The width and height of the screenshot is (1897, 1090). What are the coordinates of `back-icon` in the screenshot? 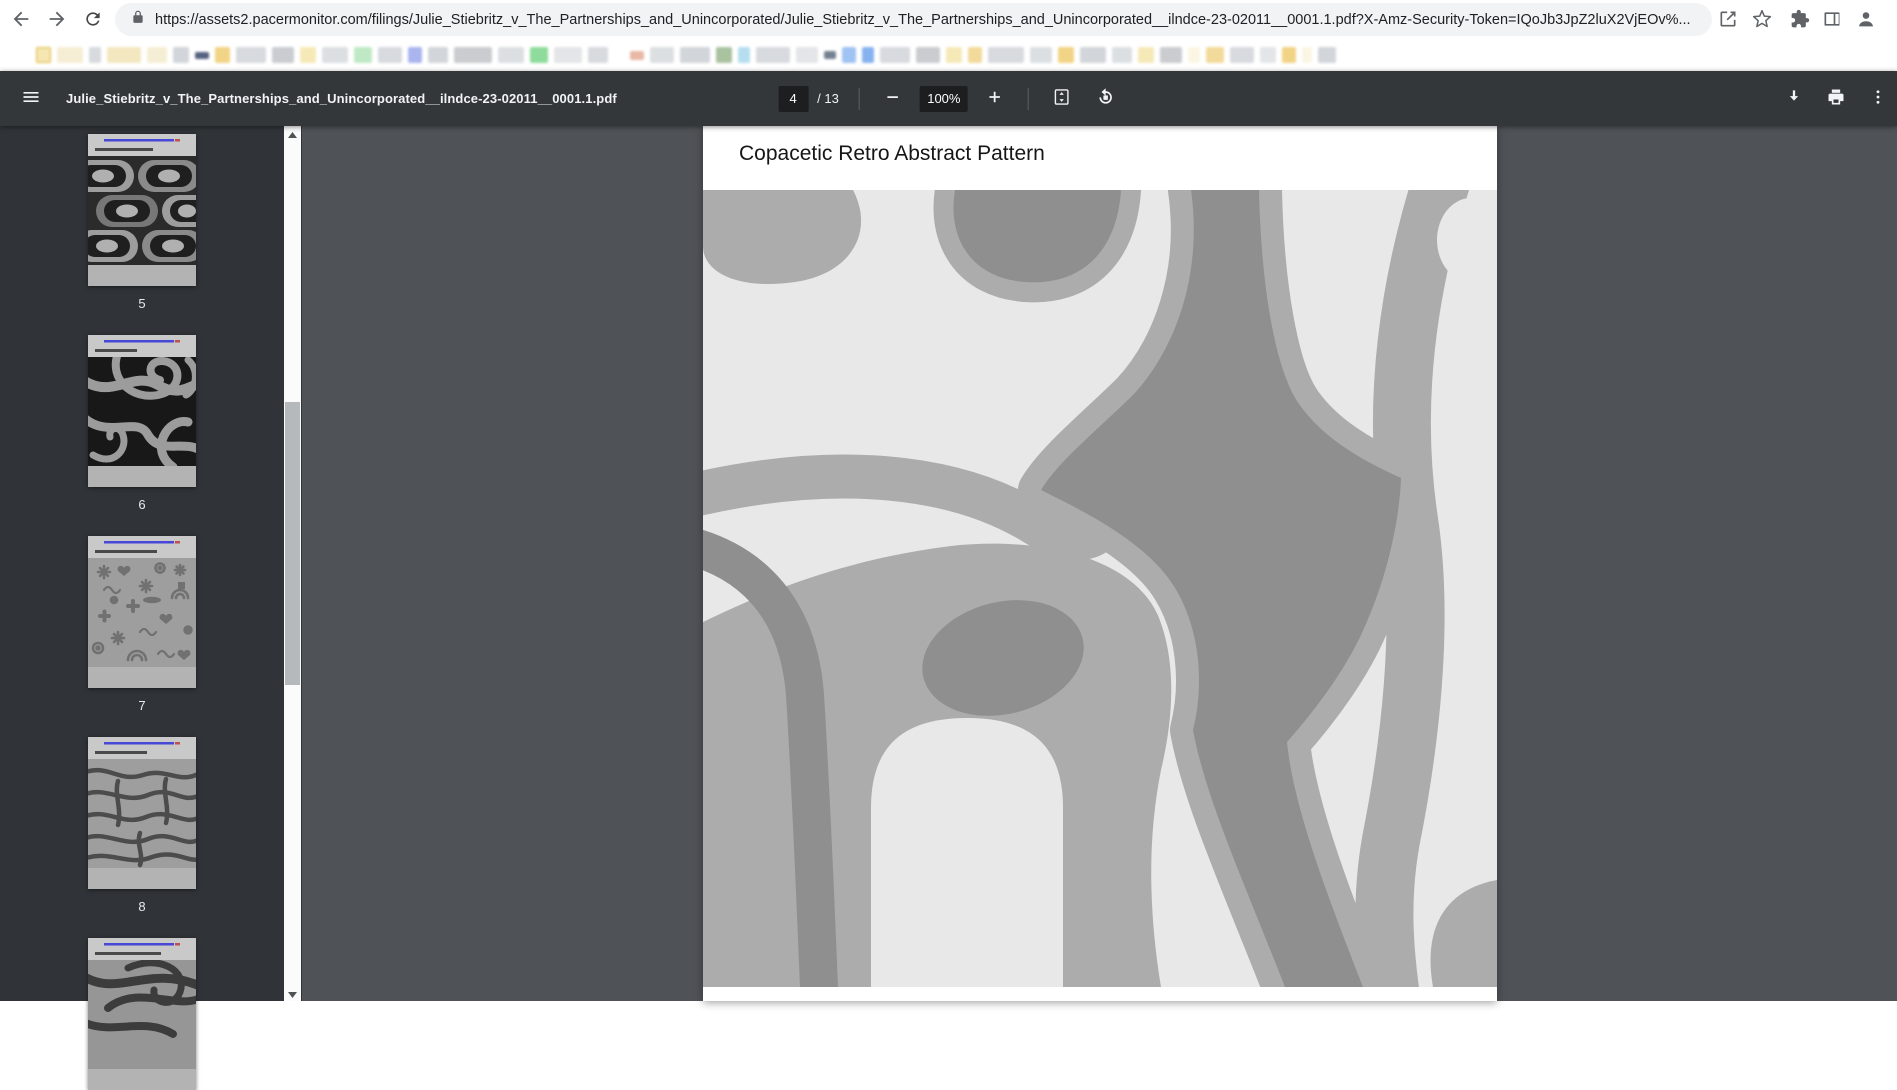 It's located at (21, 20).